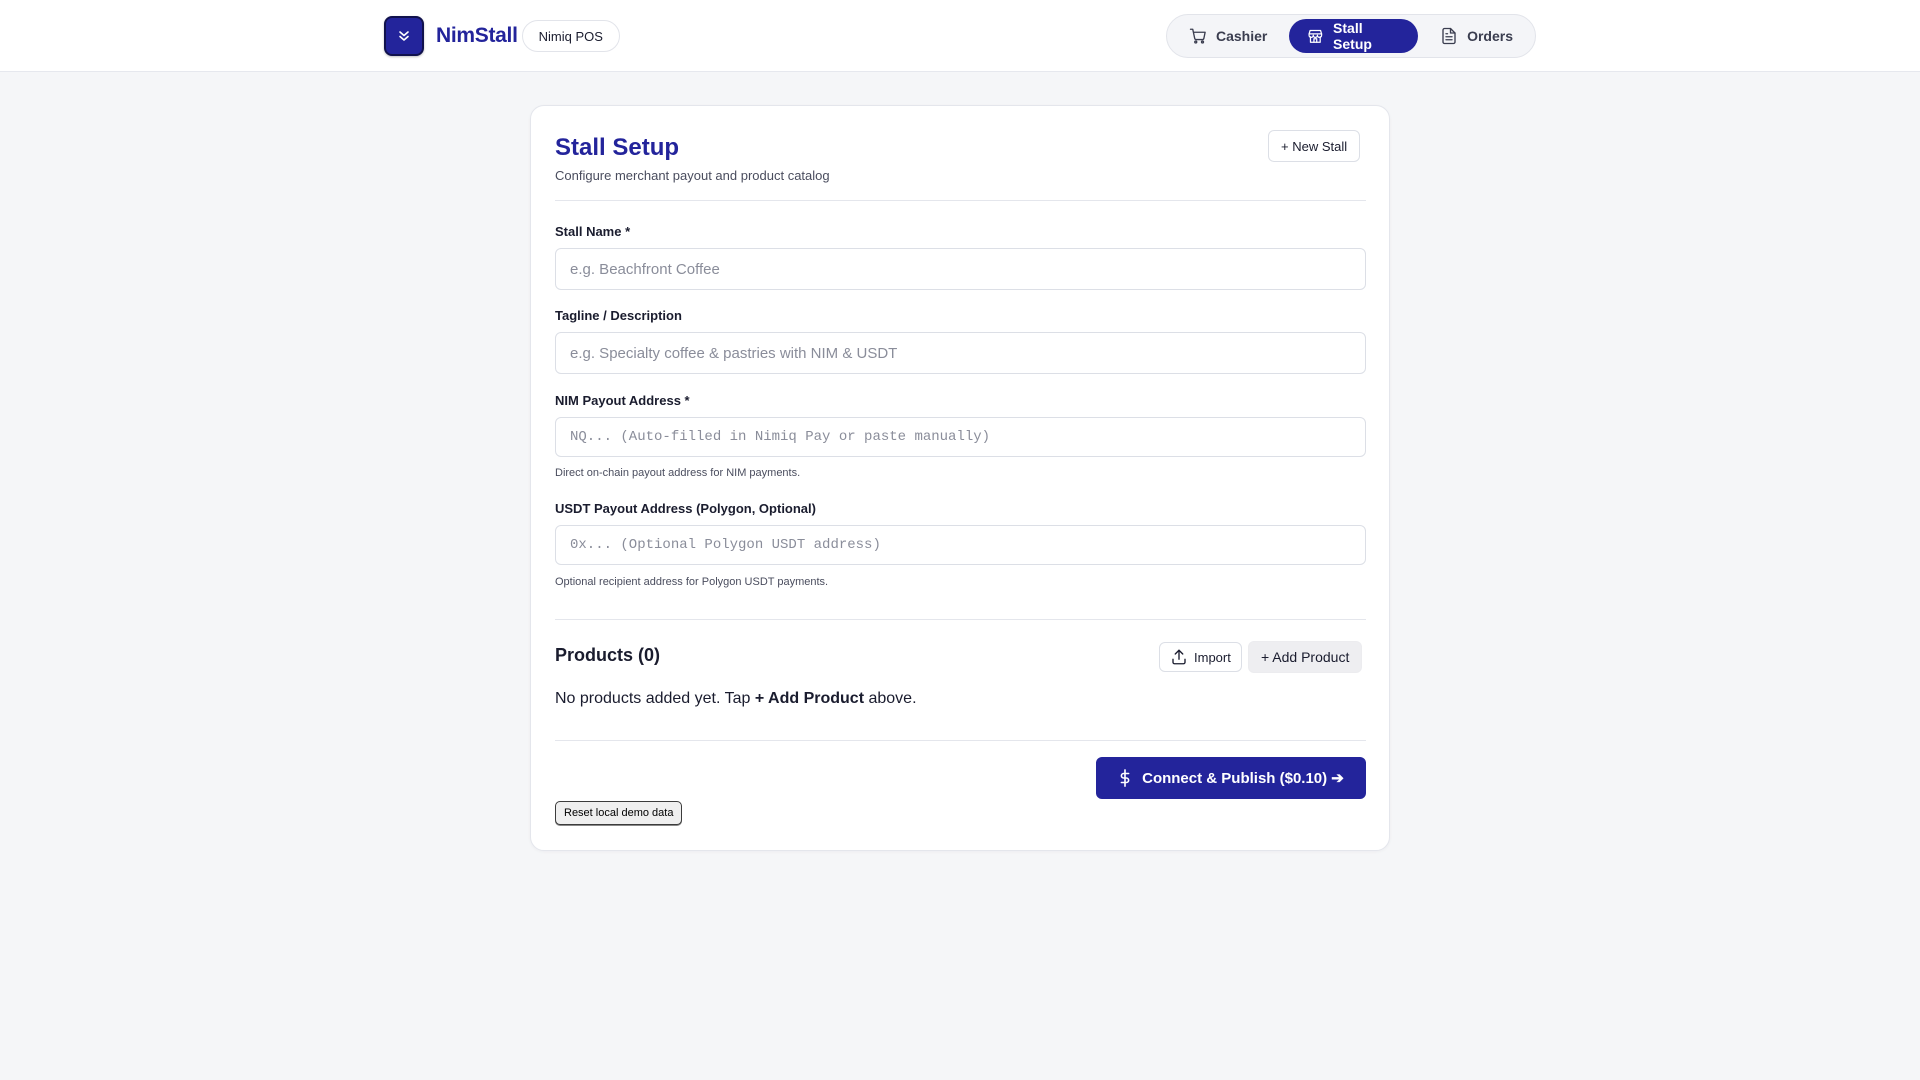 The image size is (1920, 1080). Describe the element at coordinates (1242, 36) in the screenshot. I see `nav-cashier-label: Cashier` at that location.